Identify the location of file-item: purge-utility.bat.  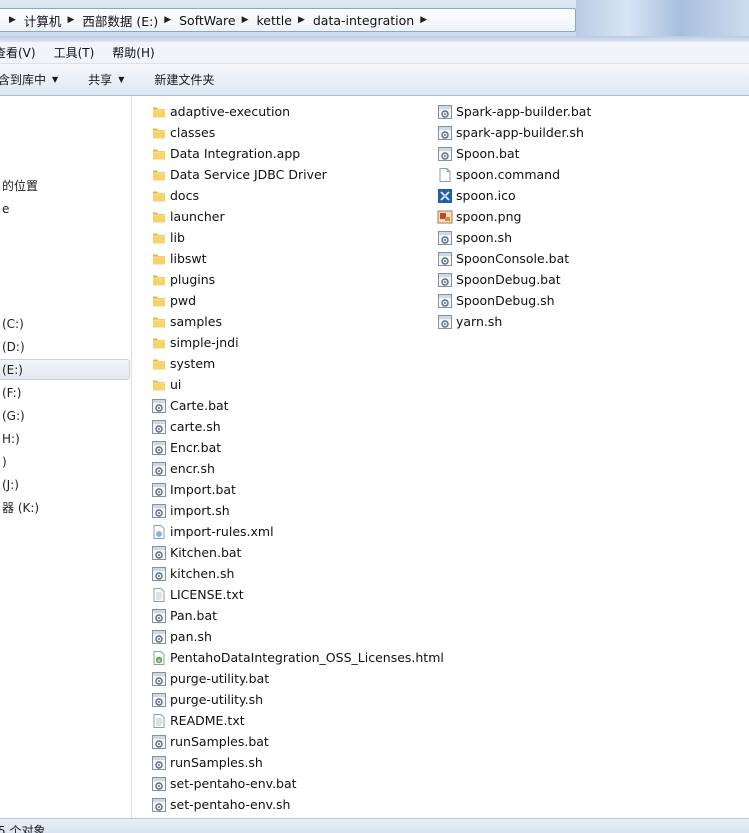
(297, 678).